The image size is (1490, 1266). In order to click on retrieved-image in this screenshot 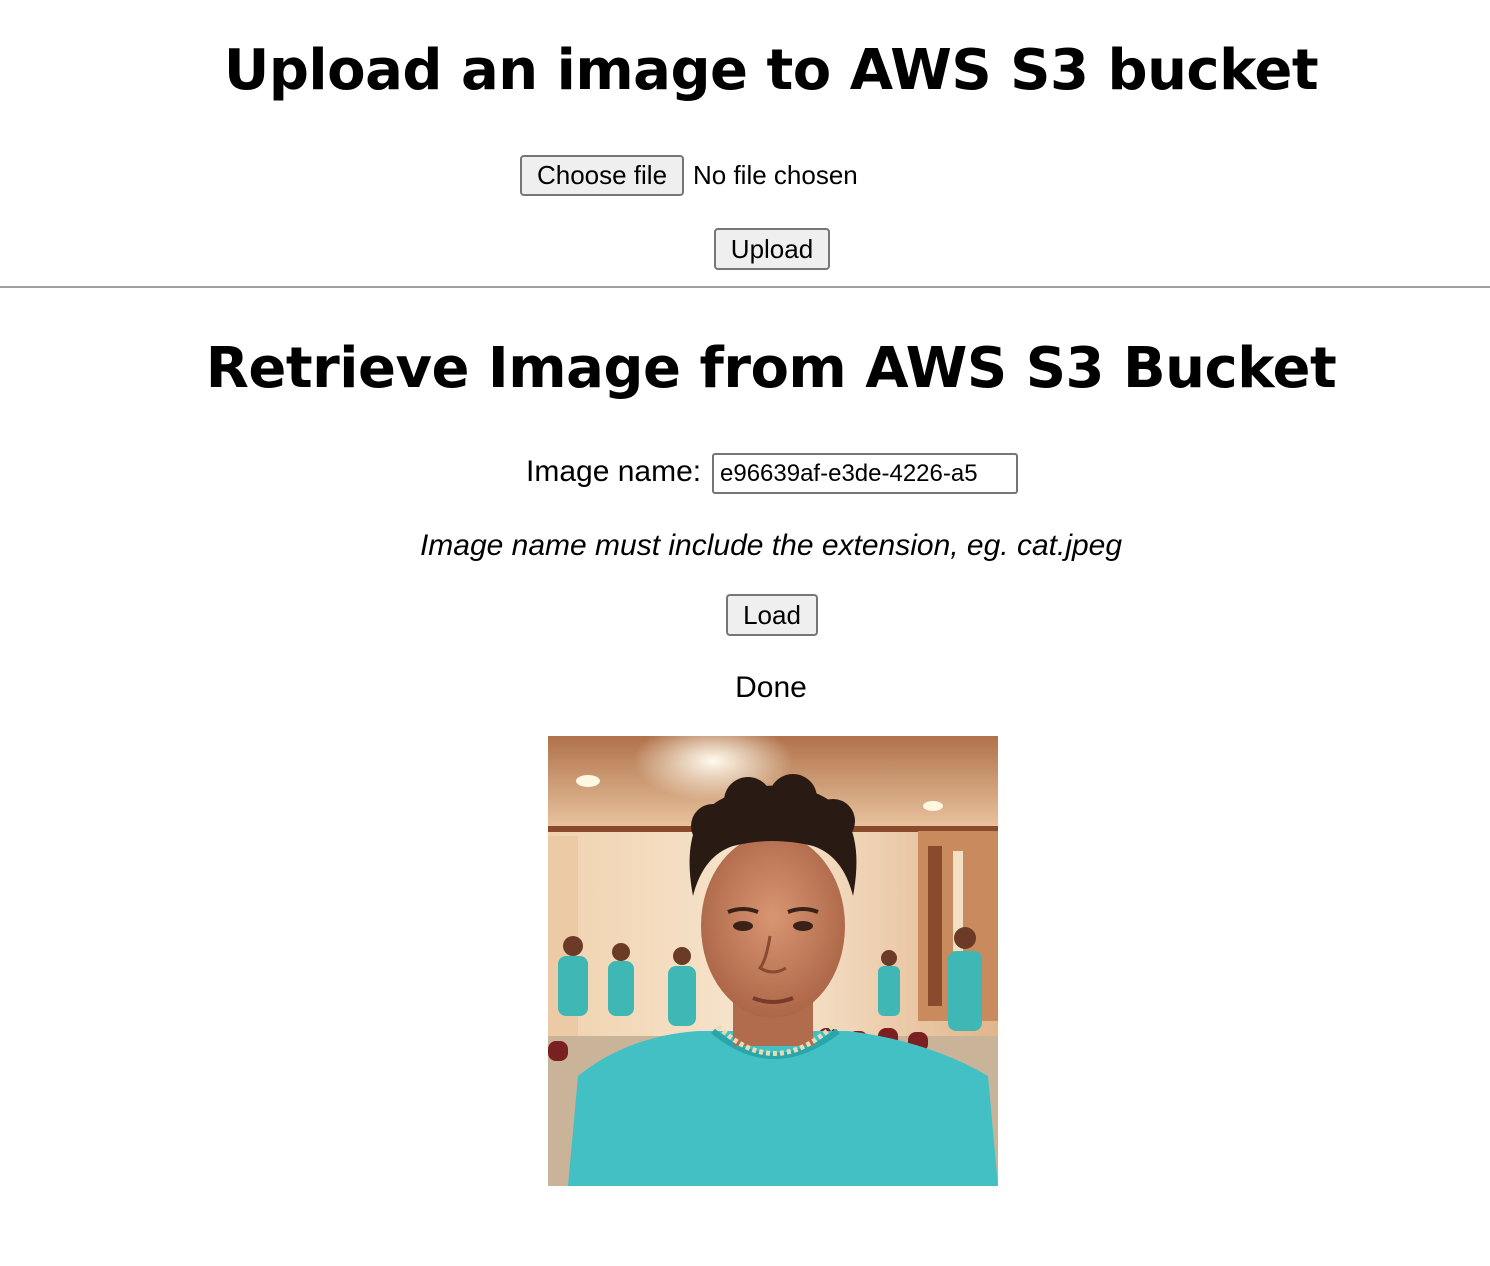, I will do `click(773, 961)`.